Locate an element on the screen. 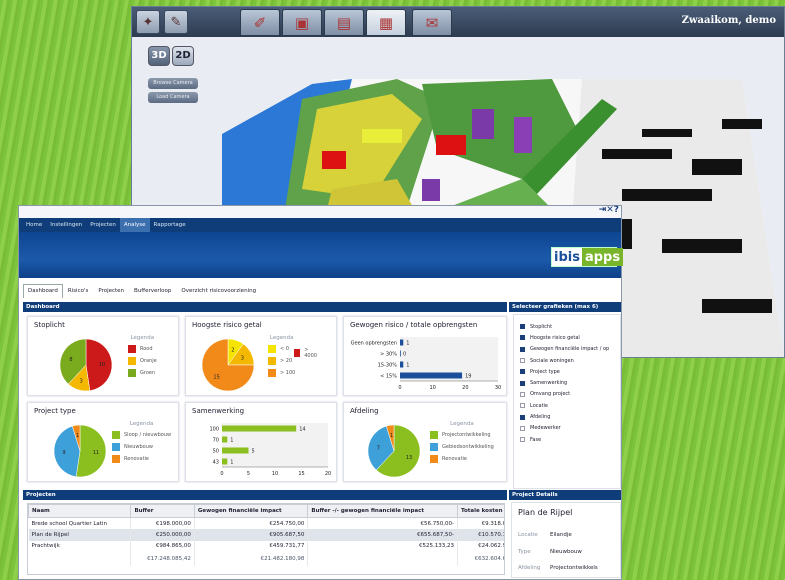 The height and width of the screenshot is (580, 785). chart-checkbox-item: Project type is located at coordinates (567, 371).